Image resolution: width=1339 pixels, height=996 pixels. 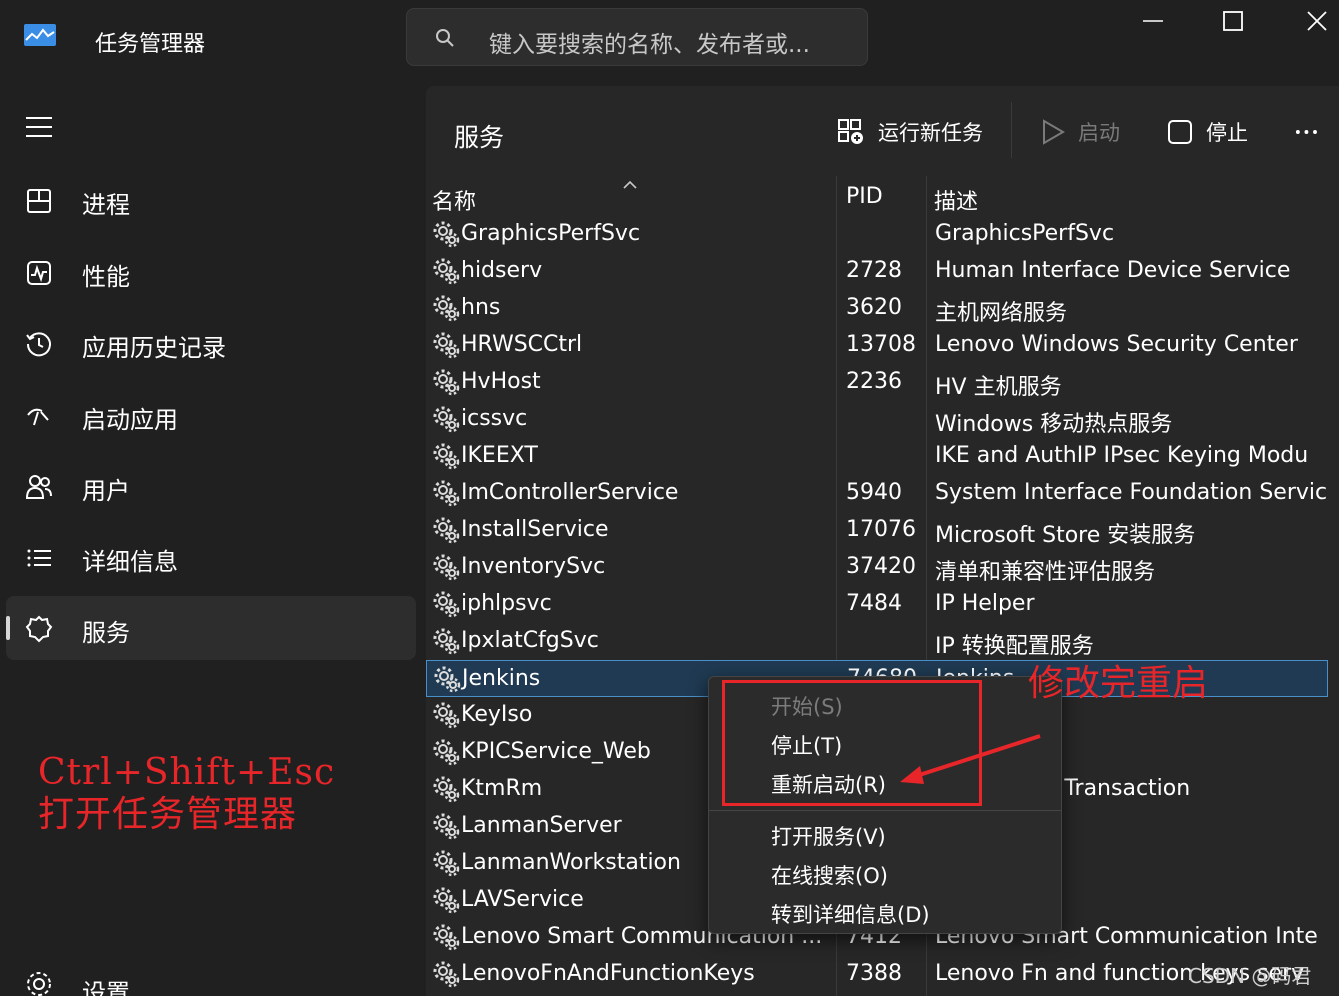 What do you see at coordinates (479, 137) in the screenshot?
I see `page-title: 服务` at bounding box center [479, 137].